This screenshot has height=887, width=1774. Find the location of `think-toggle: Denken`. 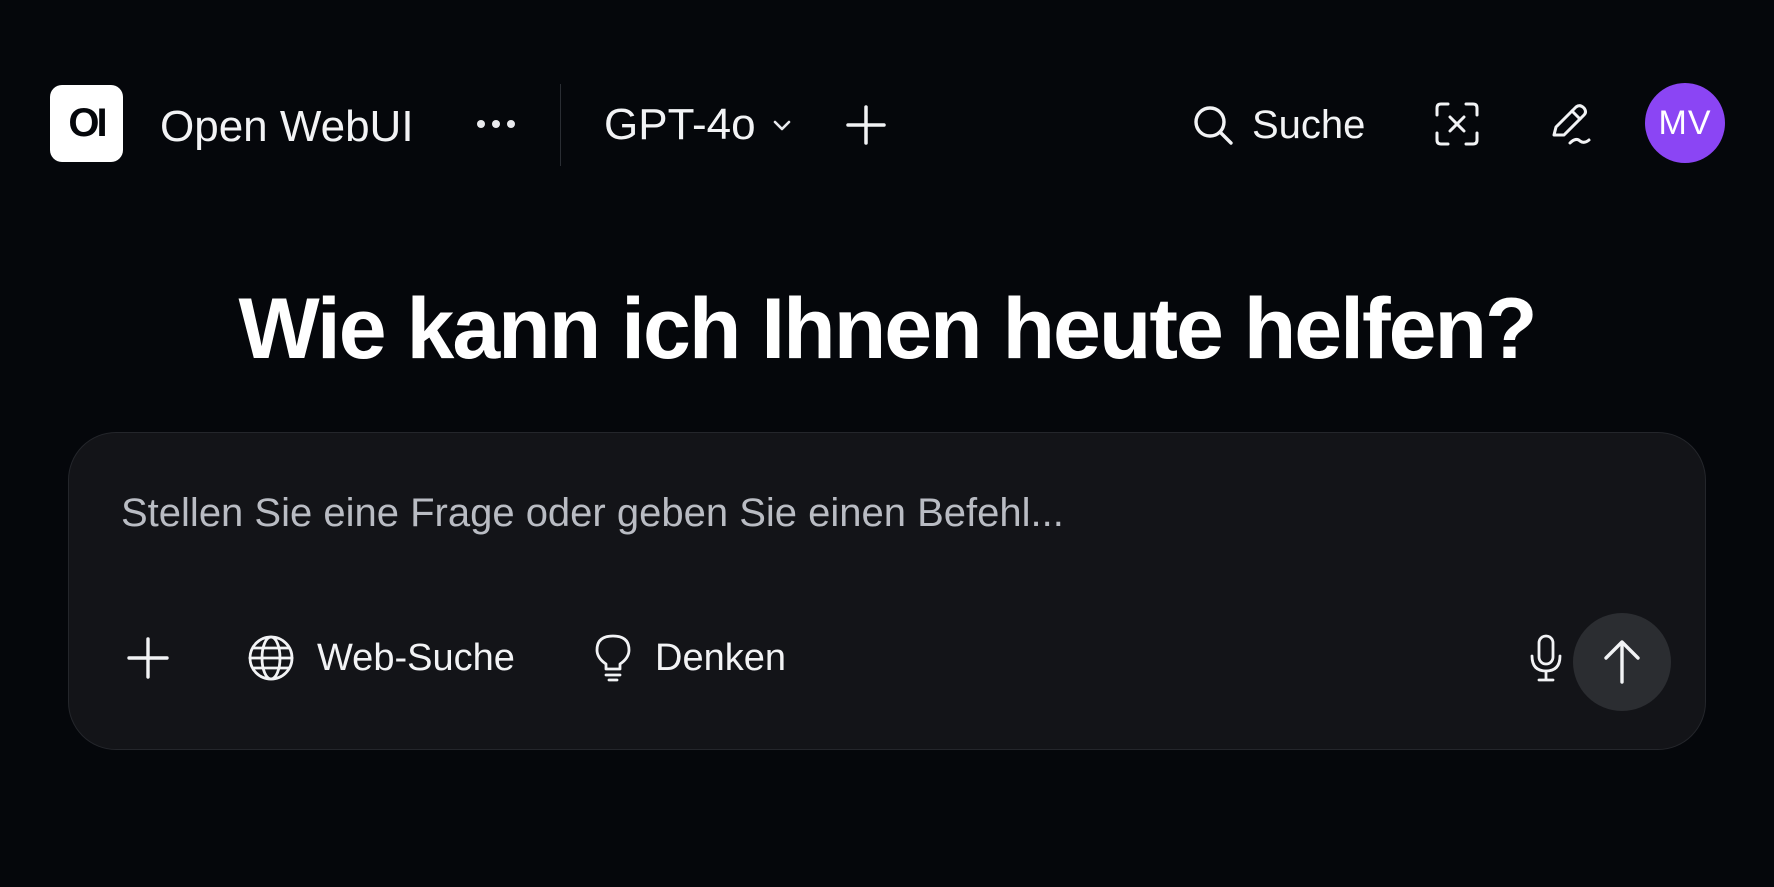

think-toggle: Denken is located at coordinates (689, 658).